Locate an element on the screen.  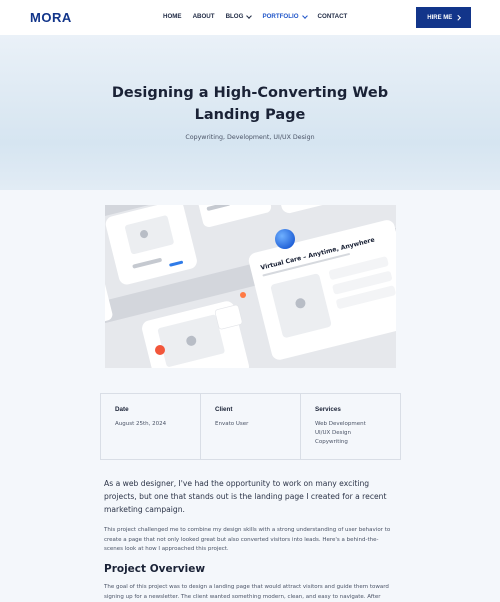
orange-dot-decoration is located at coordinates (243, 295).